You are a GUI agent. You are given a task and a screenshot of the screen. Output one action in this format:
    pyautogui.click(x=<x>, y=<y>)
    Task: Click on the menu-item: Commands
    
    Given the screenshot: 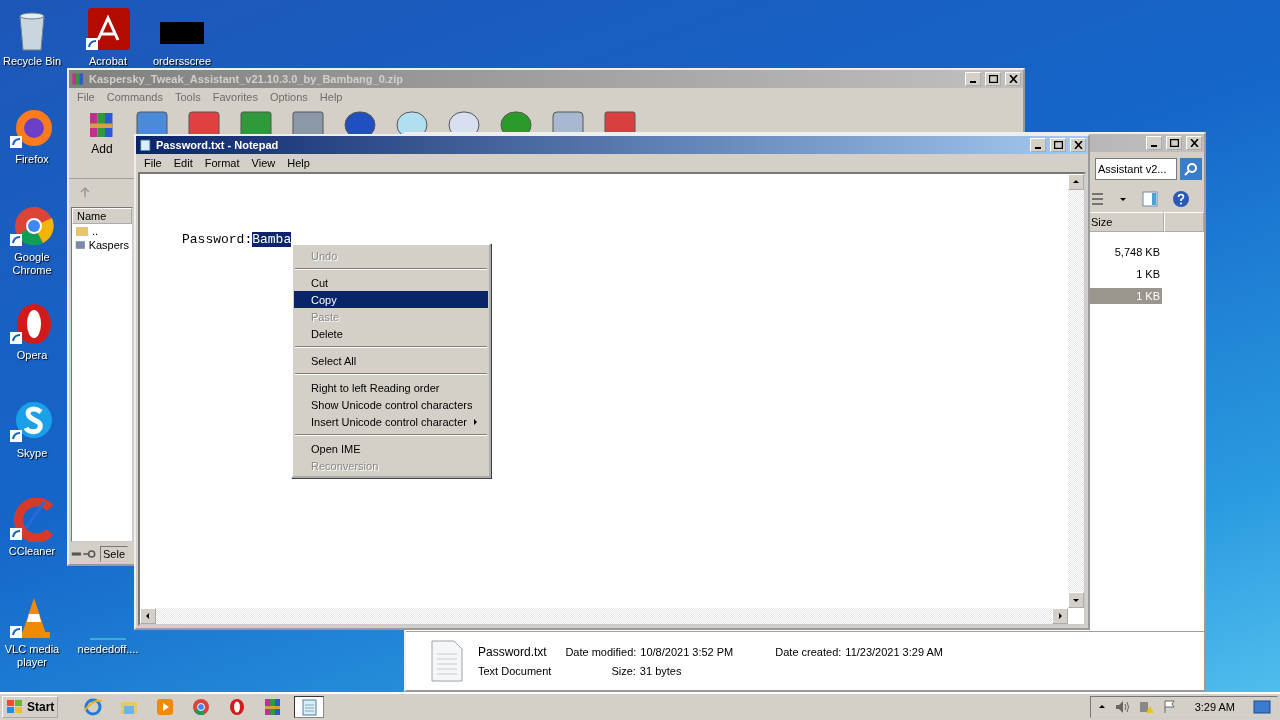 What is the action you would take?
    pyautogui.click(x=134, y=97)
    